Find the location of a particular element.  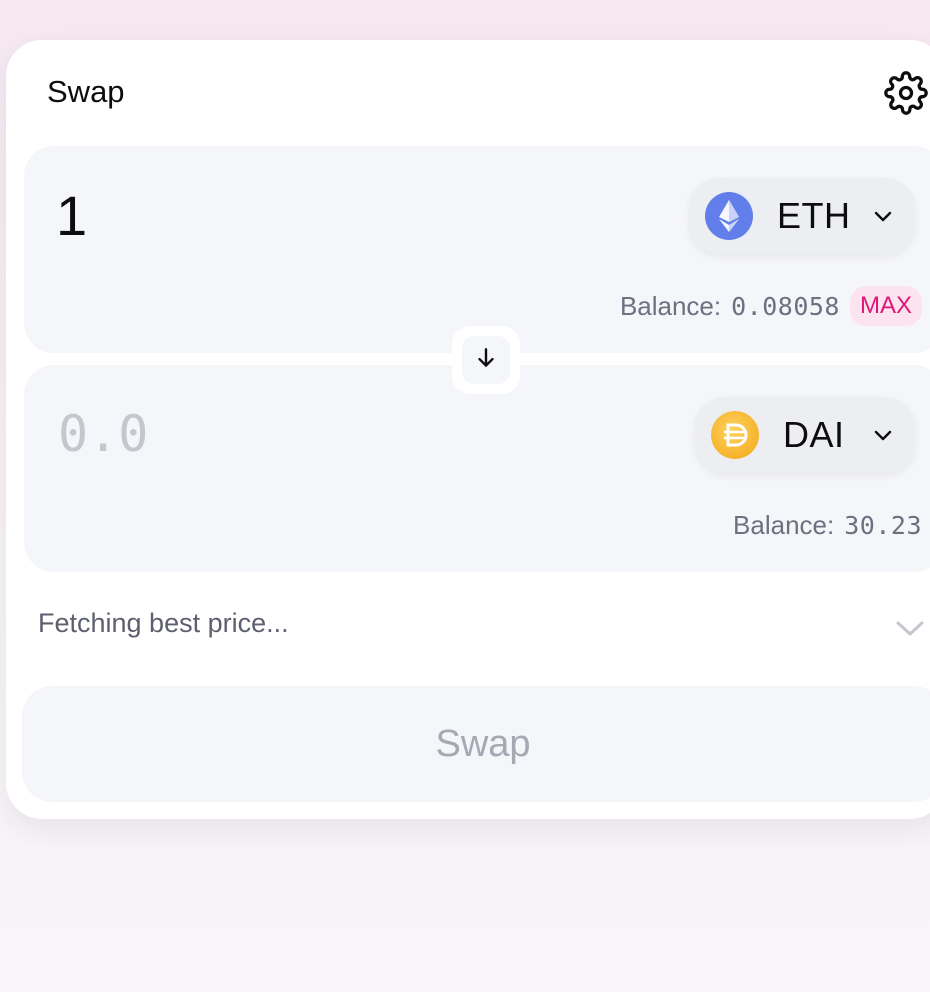

from-token-label: ETH is located at coordinates (814, 215).